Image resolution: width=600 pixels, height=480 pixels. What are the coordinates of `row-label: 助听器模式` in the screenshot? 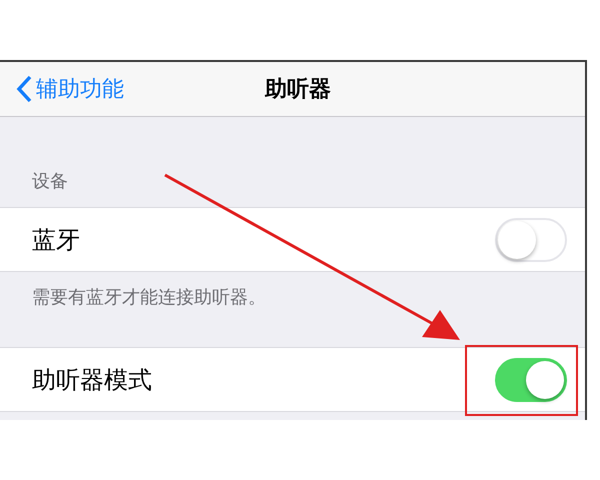 It's located at (92, 380).